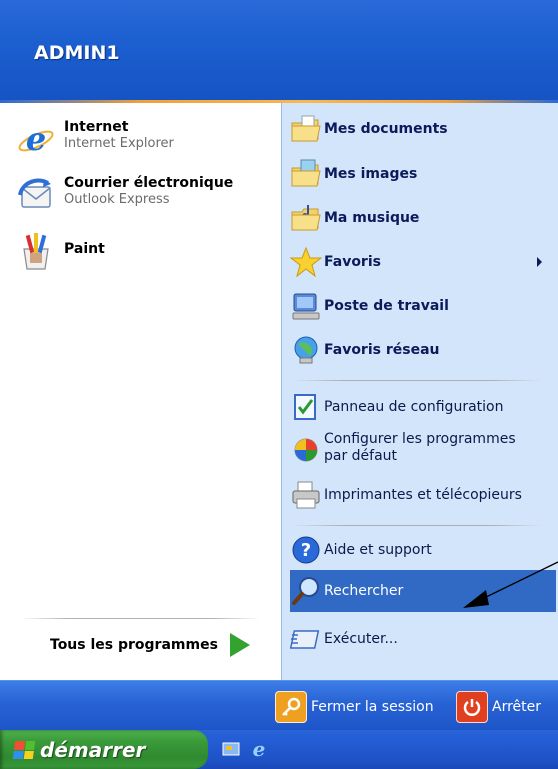  Describe the element at coordinates (96, 127) in the screenshot. I see `pinned-item-title: Internet` at that location.